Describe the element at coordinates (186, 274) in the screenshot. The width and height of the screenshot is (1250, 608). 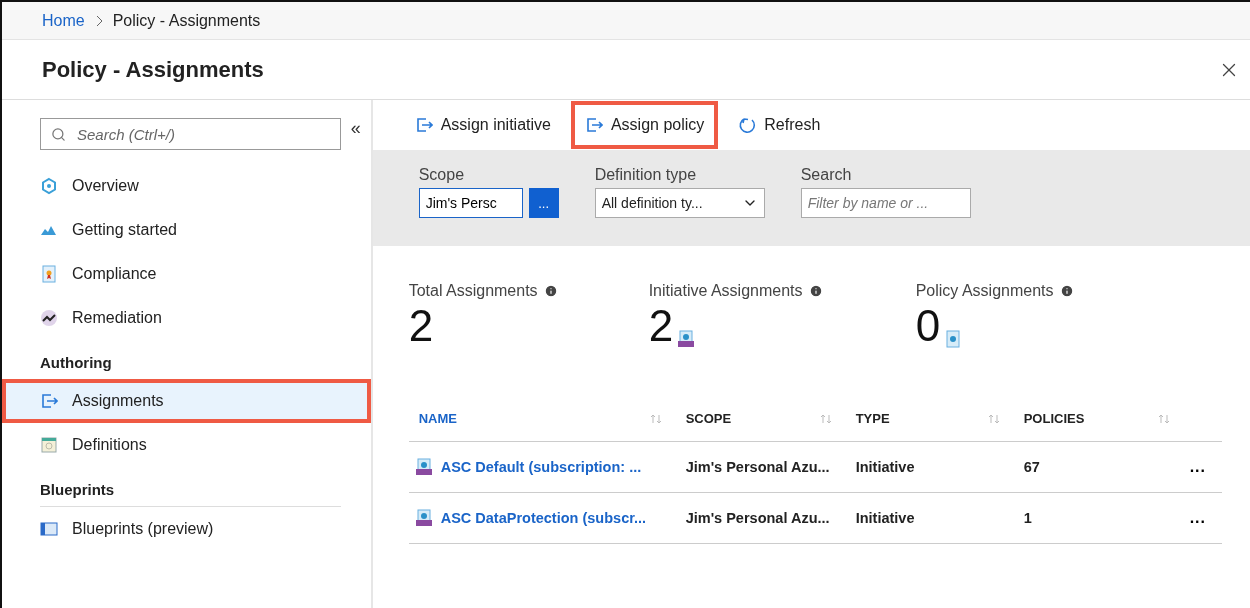
I see `sidebar-item: Compliance` at that location.